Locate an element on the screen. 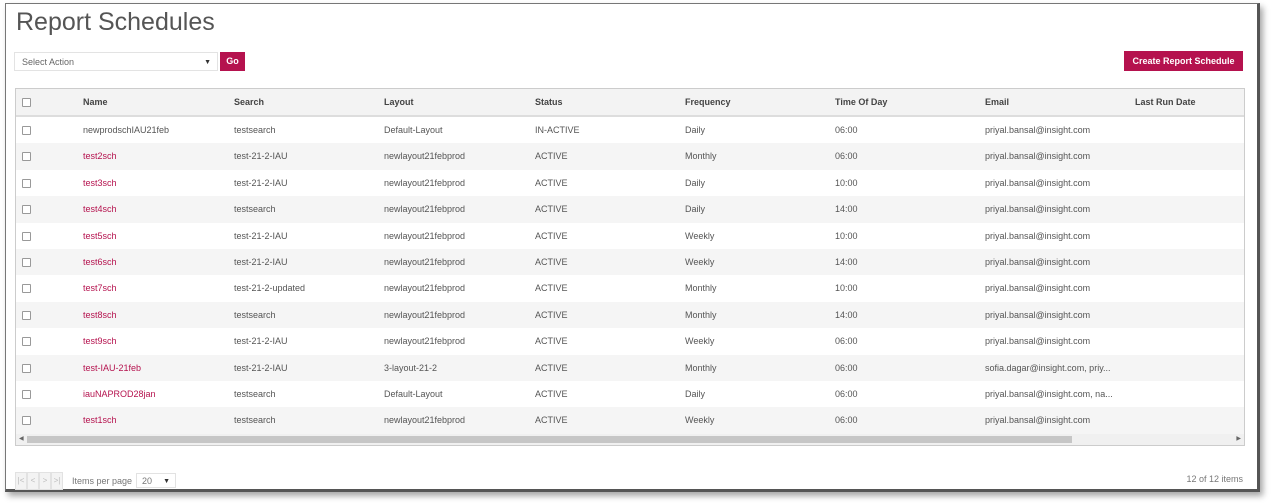 Image resolution: width=1280 pixels, height=503 pixels. next-page-button: > is located at coordinates (45, 480).